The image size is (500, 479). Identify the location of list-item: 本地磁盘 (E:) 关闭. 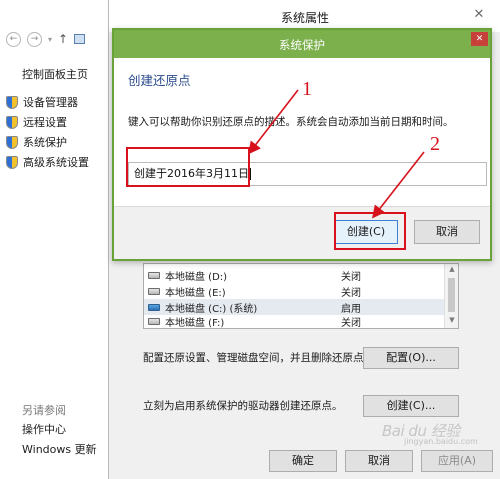
(294, 291).